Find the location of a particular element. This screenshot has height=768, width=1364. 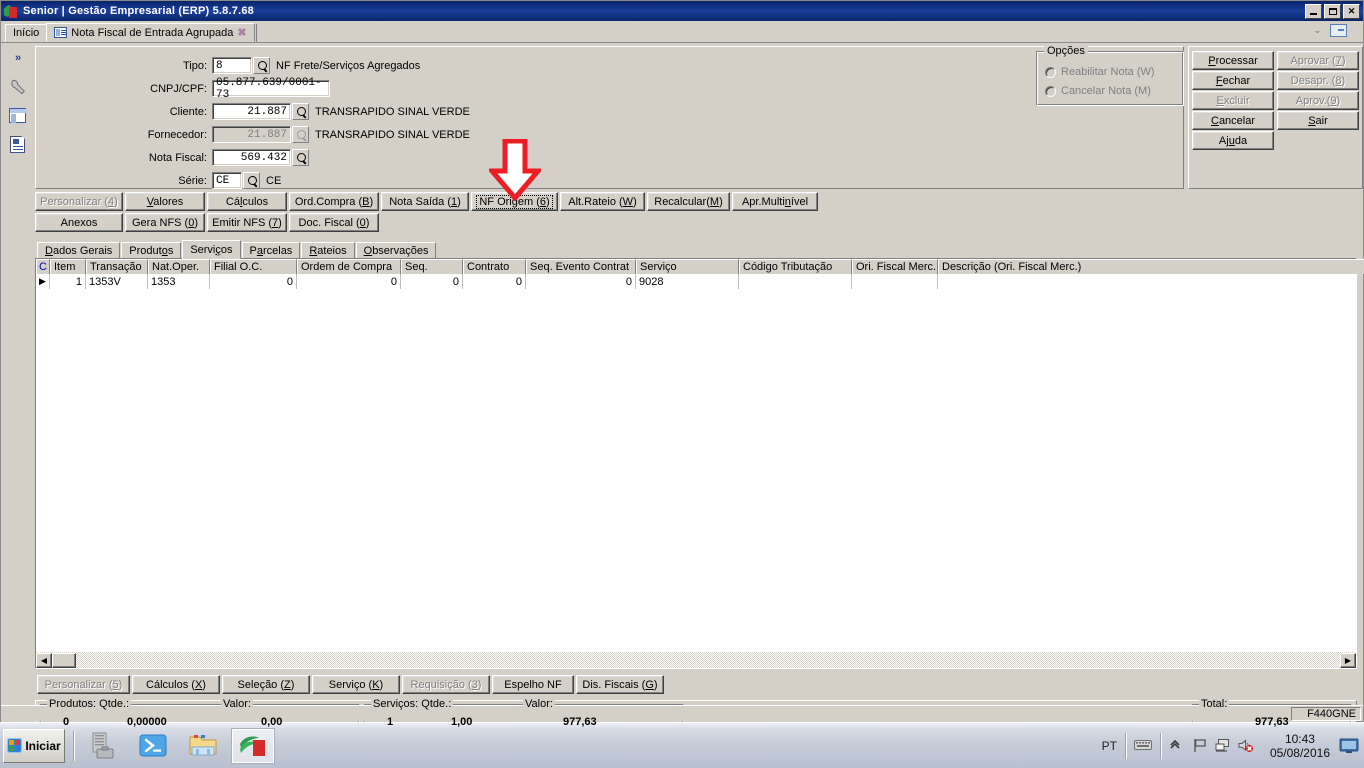

gb-calculos-button: Cálculos (X) is located at coordinates (176, 684).